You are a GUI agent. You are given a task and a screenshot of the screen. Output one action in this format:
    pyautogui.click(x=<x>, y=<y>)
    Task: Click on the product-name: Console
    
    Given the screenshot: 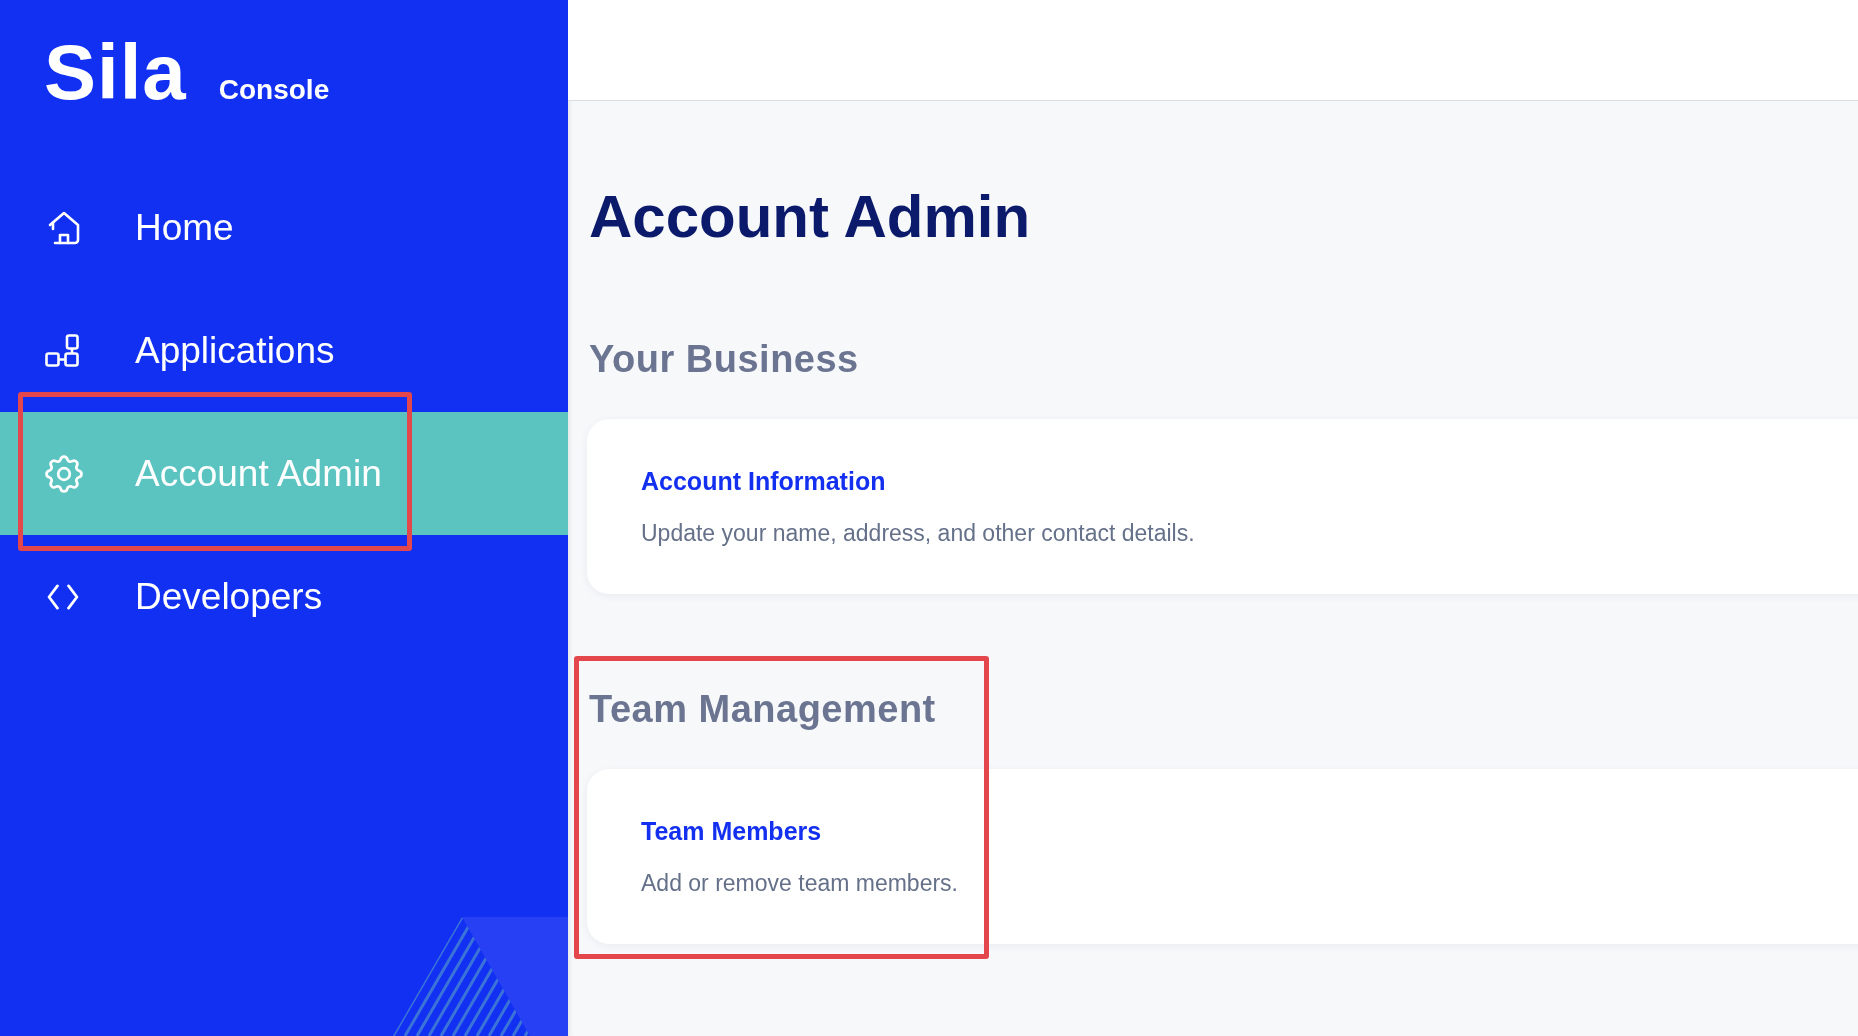 What is the action you would take?
    pyautogui.click(x=274, y=90)
    